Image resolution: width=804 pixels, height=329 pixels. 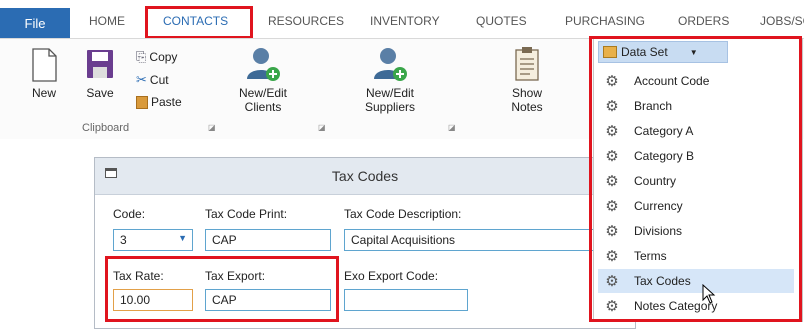 I want to click on new-edit-suppliers-button: New/Edit Suppliers, so click(x=390, y=79).